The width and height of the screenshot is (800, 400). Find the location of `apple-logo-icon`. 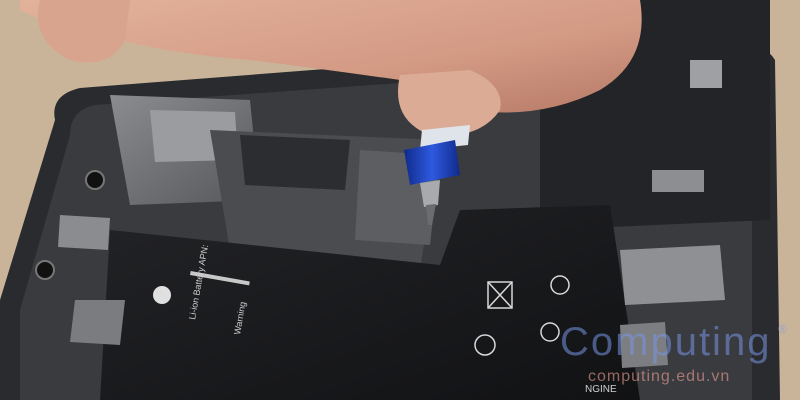

apple-logo-icon is located at coordinates (162, 295).